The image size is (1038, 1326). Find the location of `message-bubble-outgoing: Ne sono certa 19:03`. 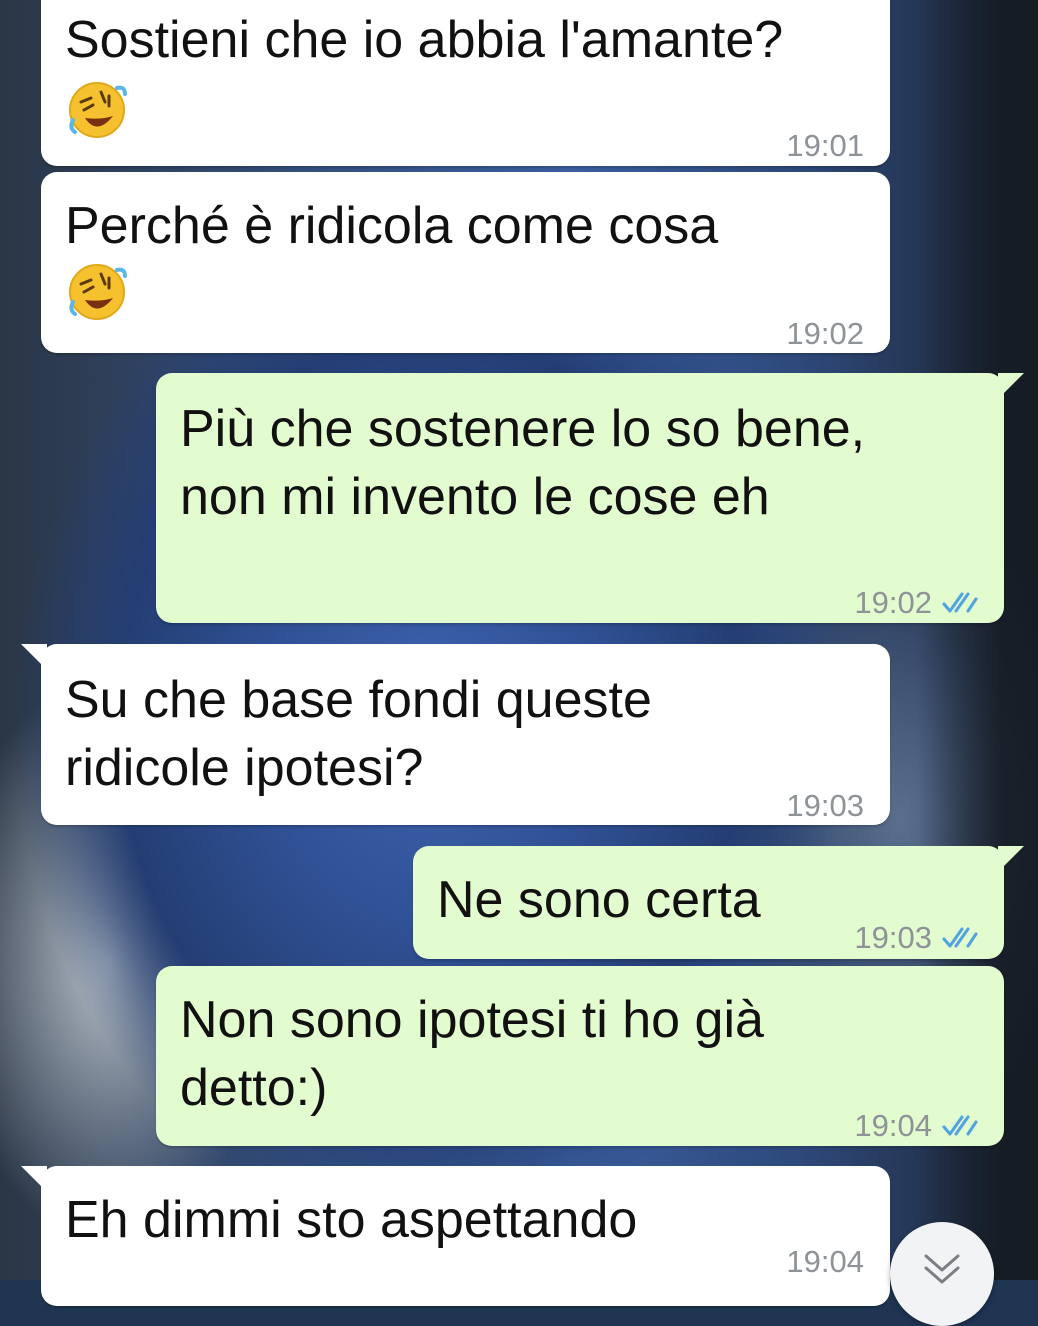

message-bubble-outgoing: Ne sono certa 19:03 is located at coordinates (718, 902).